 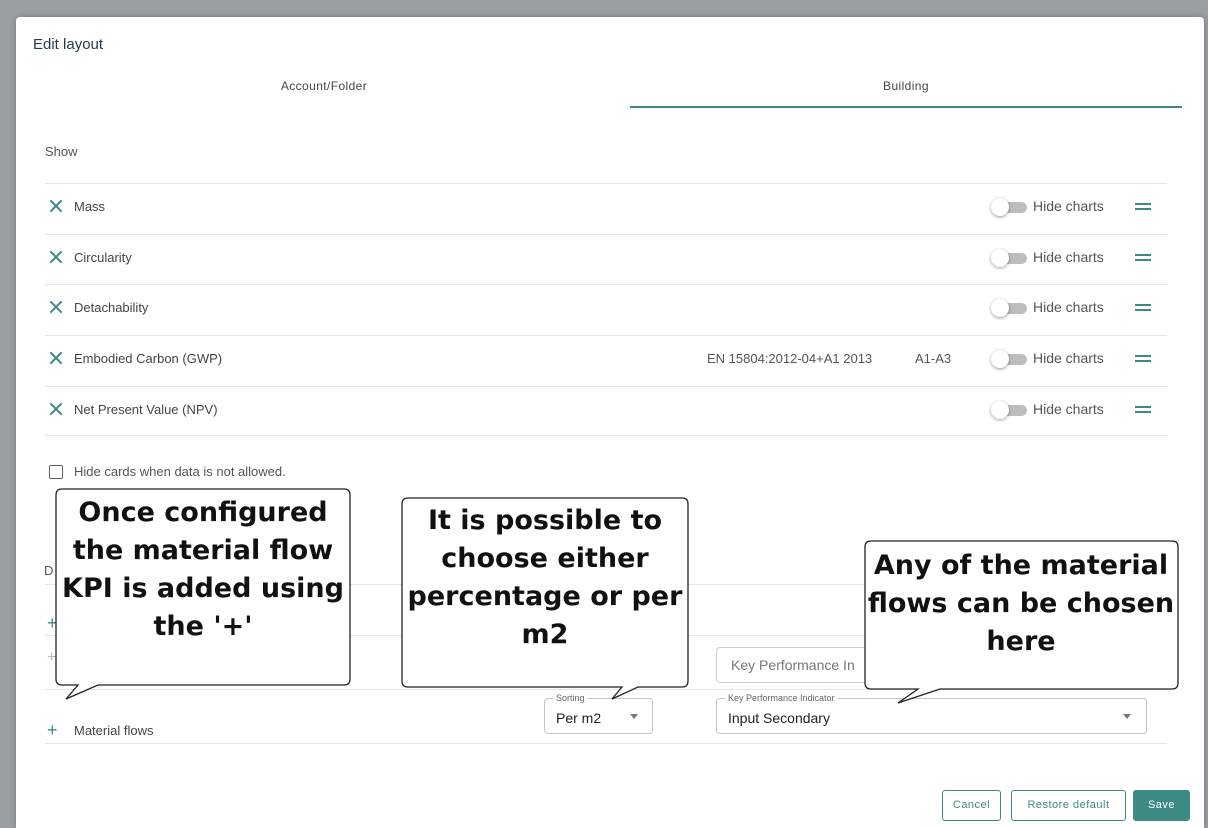 What do you see at coordinates (971, 805) in the screenshot?
I see `cancel-button: Cancel` at bounding box center [971, 805].